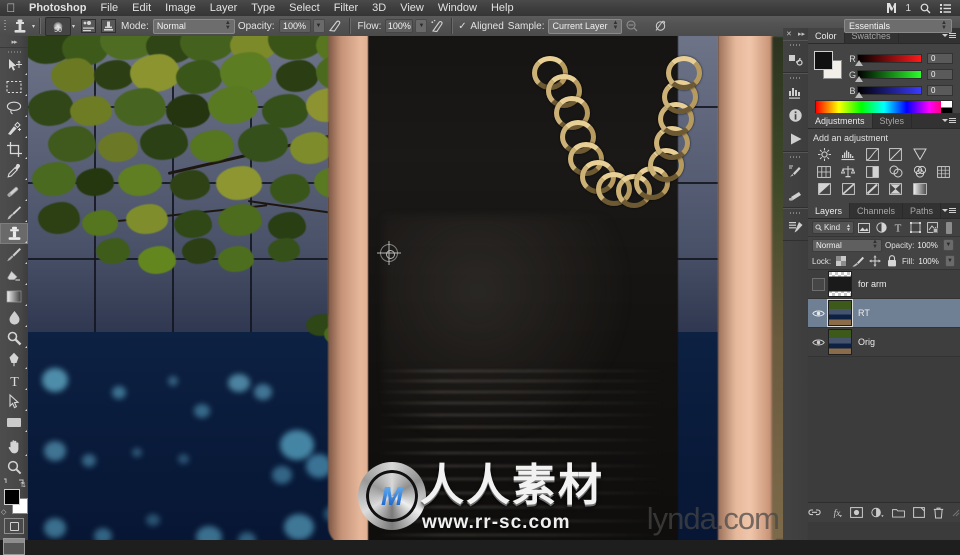  What do you see at coordinates (3, 512) in the screenshot?
I see `default-colors-icon: ◇` at bounding box center [3, 512].